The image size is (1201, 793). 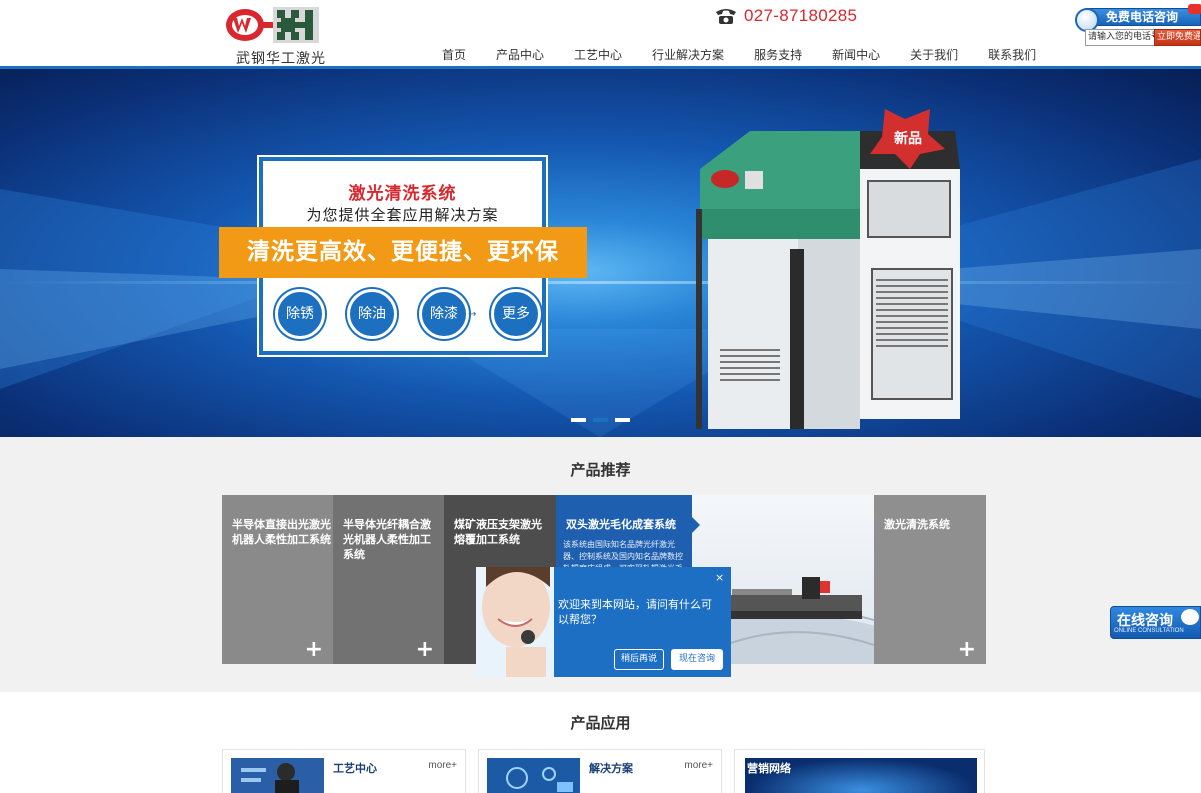 What do you see at coordinates (1177, 37) in the screenshot?
I see `free-call-button: 立即免费通话` at bounding box center [1177, 37].